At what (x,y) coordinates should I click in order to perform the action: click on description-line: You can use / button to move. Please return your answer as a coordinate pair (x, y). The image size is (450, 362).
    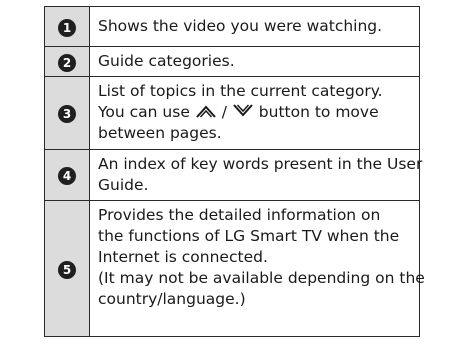
    Looking at the image, I should click on (254, 112).